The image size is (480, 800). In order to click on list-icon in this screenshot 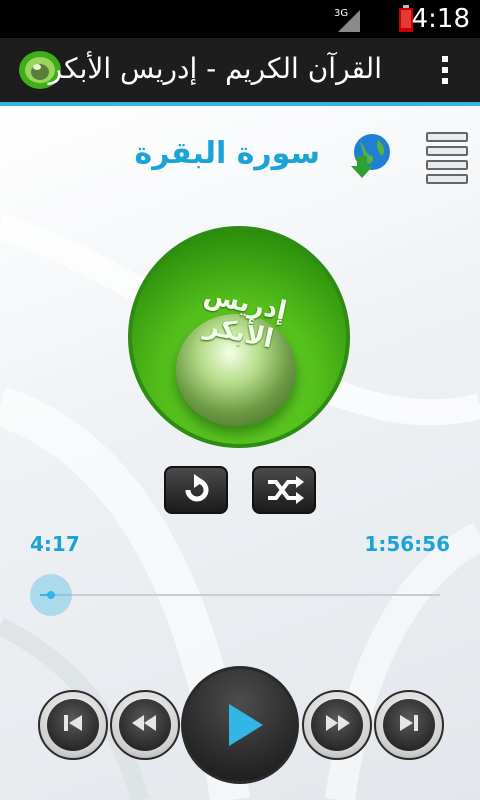, I will do `click(447, 137)`.